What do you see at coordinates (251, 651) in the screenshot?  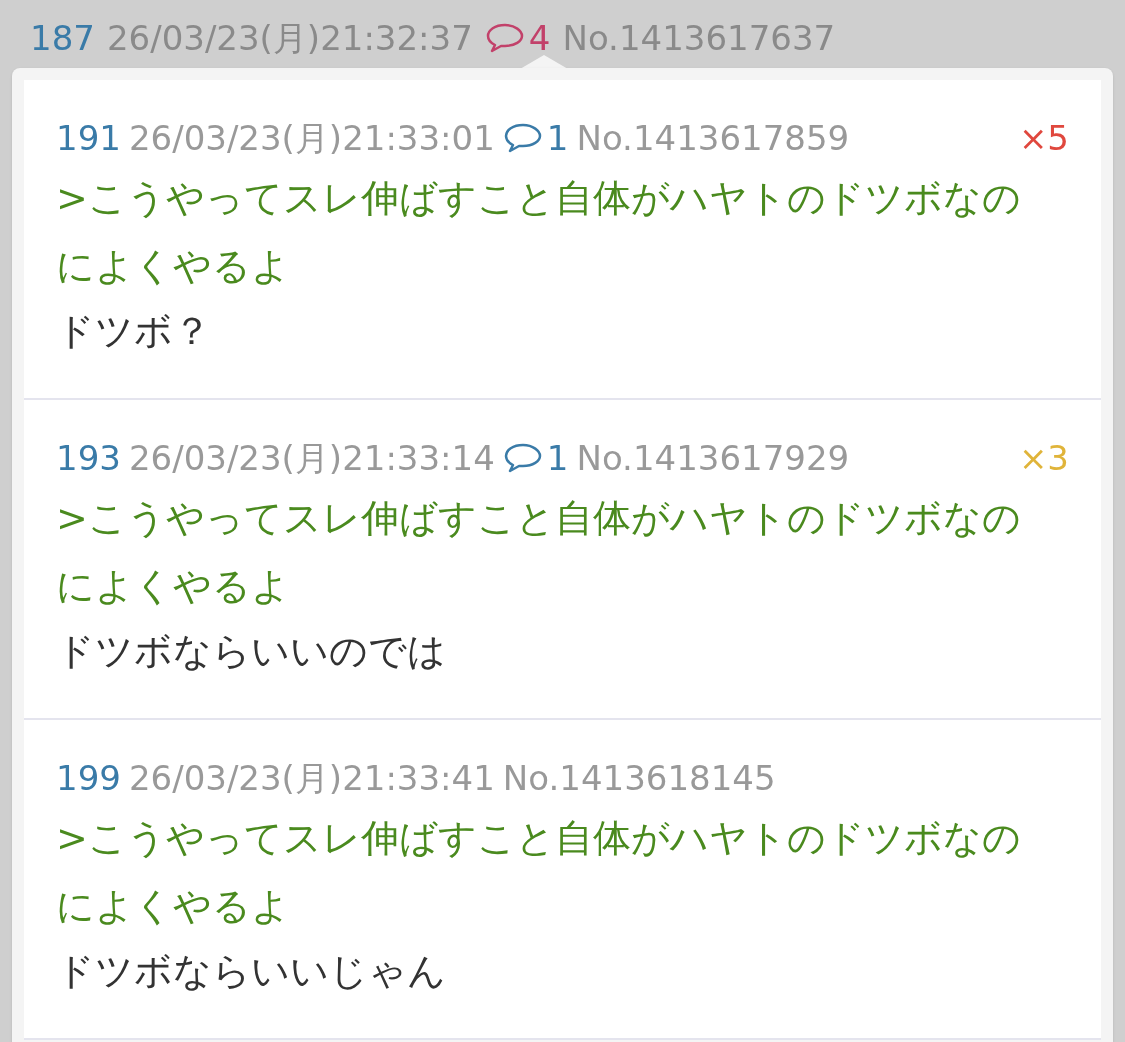 I see `post-body: ドツボならいいのでは` at bounding box center [251, 651].